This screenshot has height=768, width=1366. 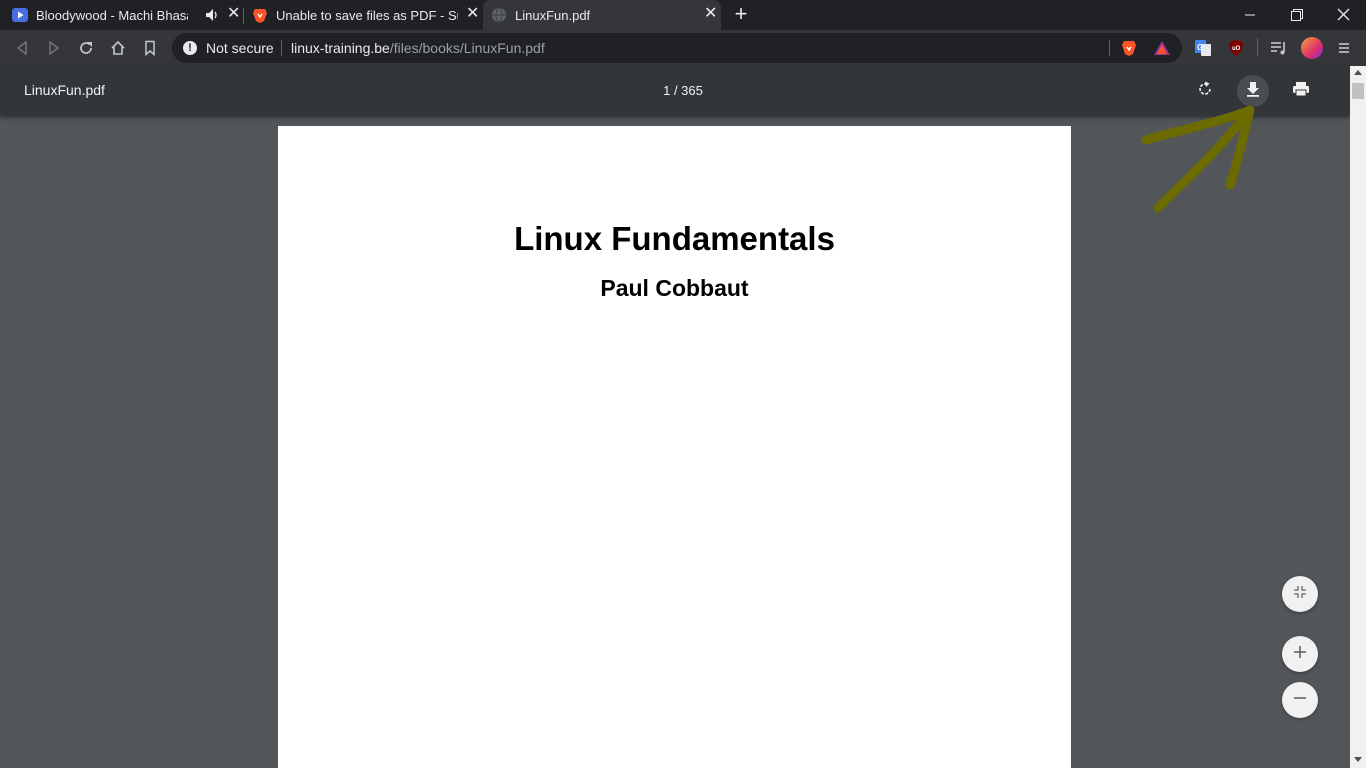 What do you see at coordinates (741, 14) in the screenshot?
I see `new-tab-button: +` at bounding box center [741, 14].